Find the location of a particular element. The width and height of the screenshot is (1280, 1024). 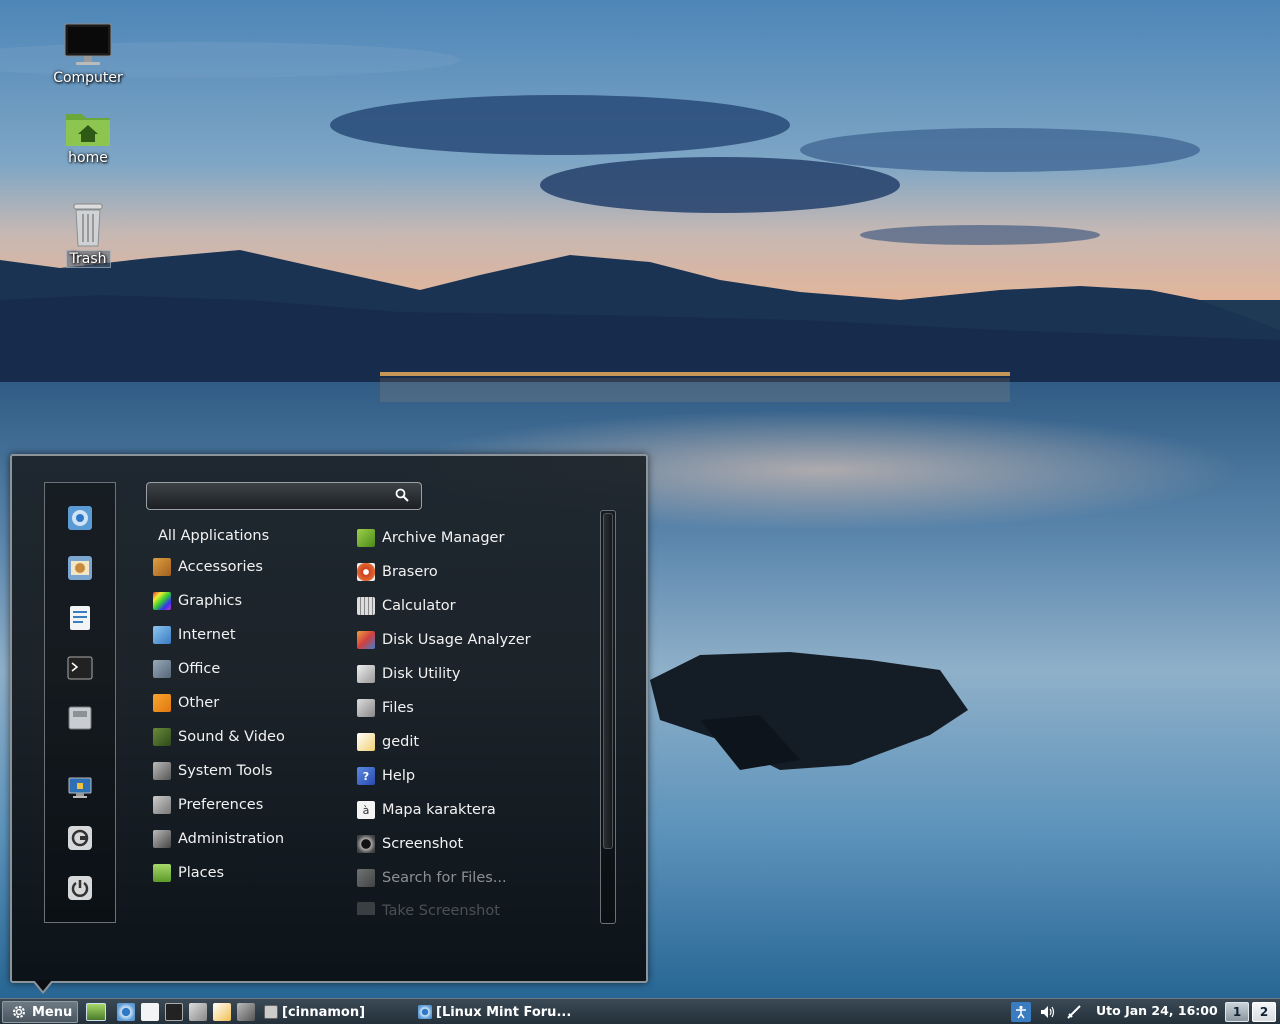

screenshot-icon is located at coordinates (366, 844).